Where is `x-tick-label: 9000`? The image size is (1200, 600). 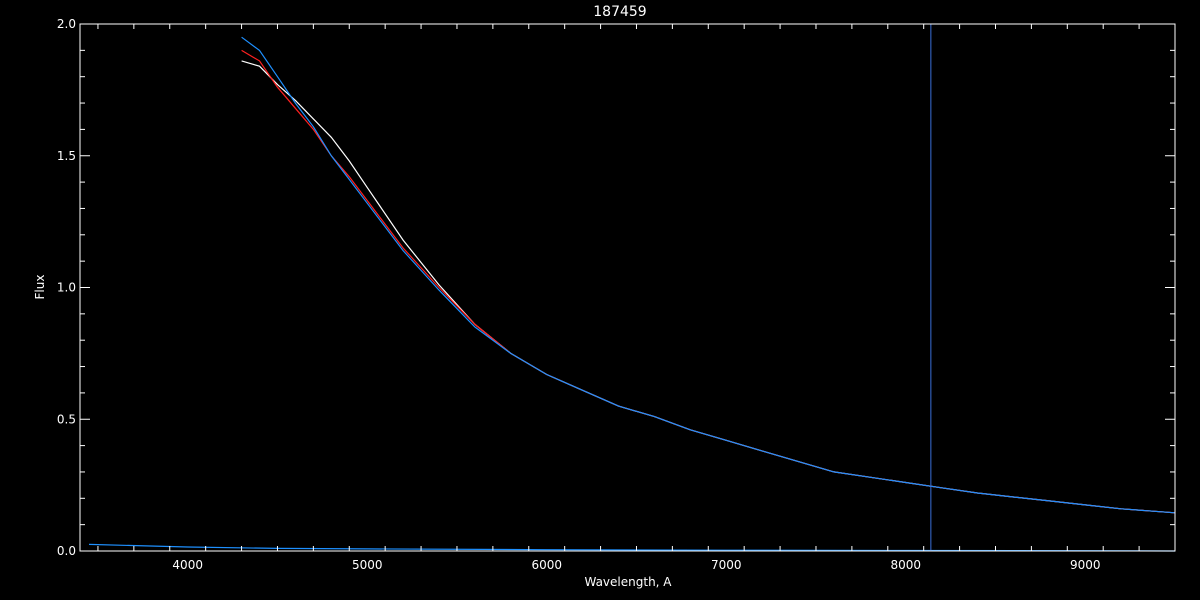
x-tick-label: 9000 is located at coordinates (1085, 565).